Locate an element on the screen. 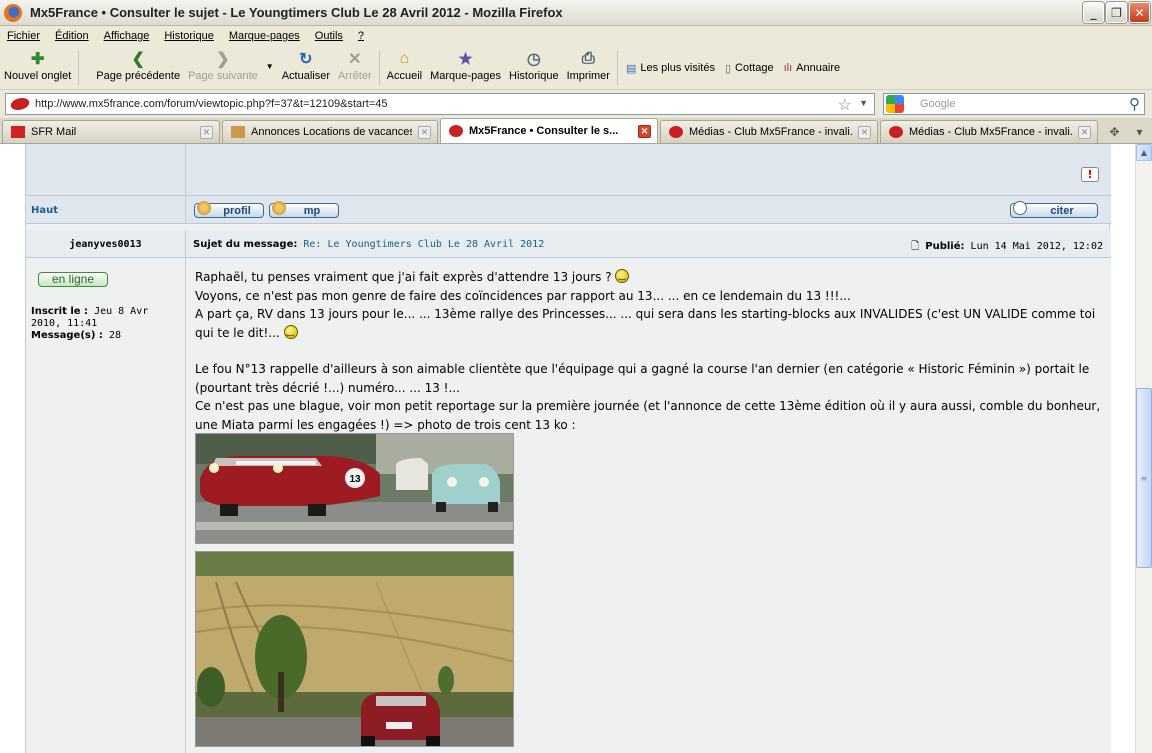  tab-scroll-icon: ✥ is located at coordinates (1114, 131).